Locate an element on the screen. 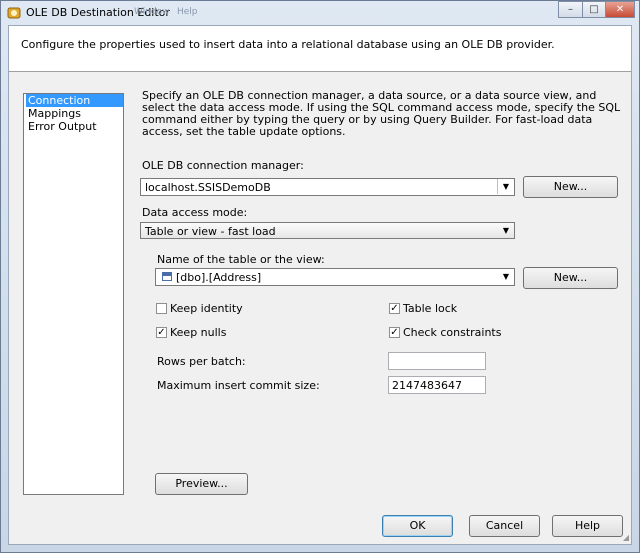  ghost-menu-window: Window is located at coordinates (152, 12).